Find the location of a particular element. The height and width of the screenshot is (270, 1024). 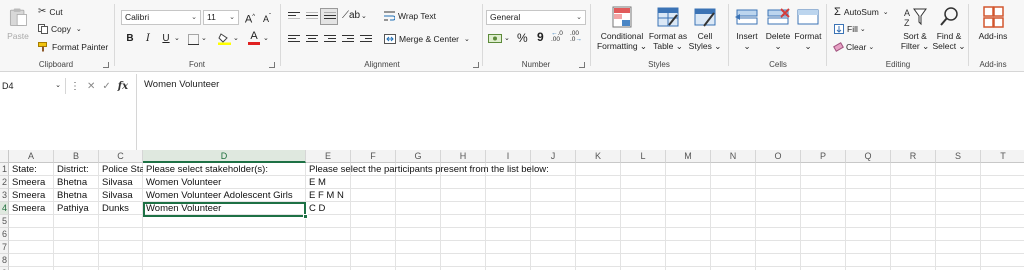

column-header-b: B is located at coordinates (76, 156).